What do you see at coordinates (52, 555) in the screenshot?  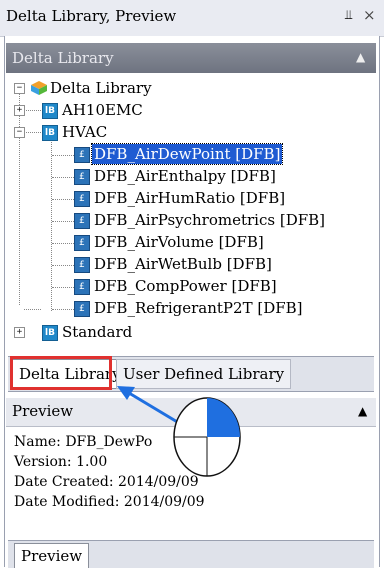 I see `tab-preview: Preview` at bounding box center [52, 555].